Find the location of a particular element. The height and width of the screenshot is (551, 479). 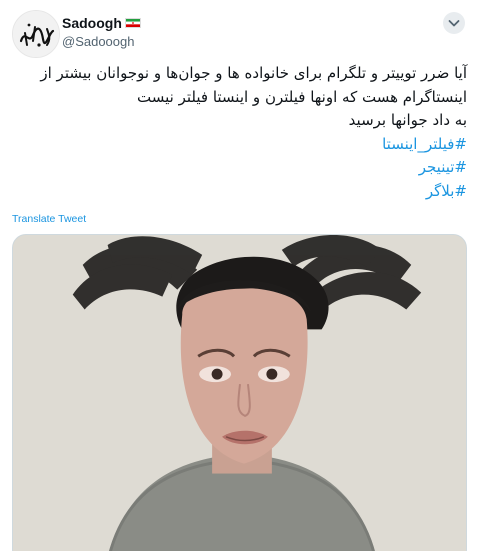

chevron-down-icon is located at coordinates (454, 23).